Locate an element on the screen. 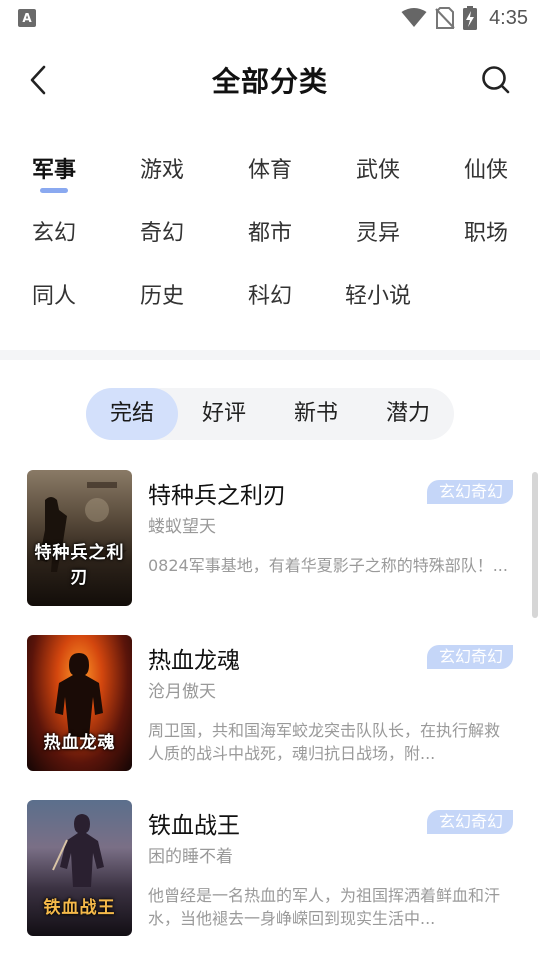 Image resolution: width=540 pixels, height=960 pixels. category-row: 同人 历史 科幻 轻小说 is located at coordinates (270, 297).